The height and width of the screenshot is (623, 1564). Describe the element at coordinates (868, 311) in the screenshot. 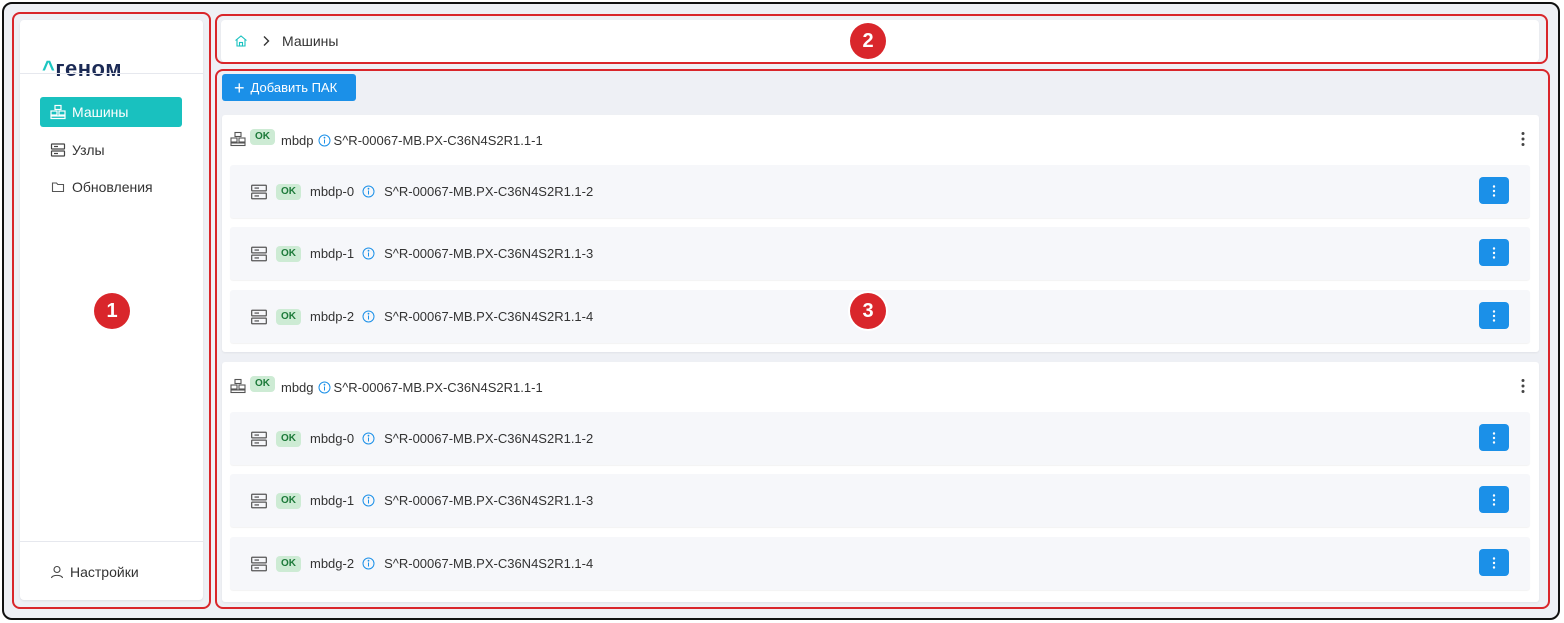

I see `annotation-marker: 3` at that location.